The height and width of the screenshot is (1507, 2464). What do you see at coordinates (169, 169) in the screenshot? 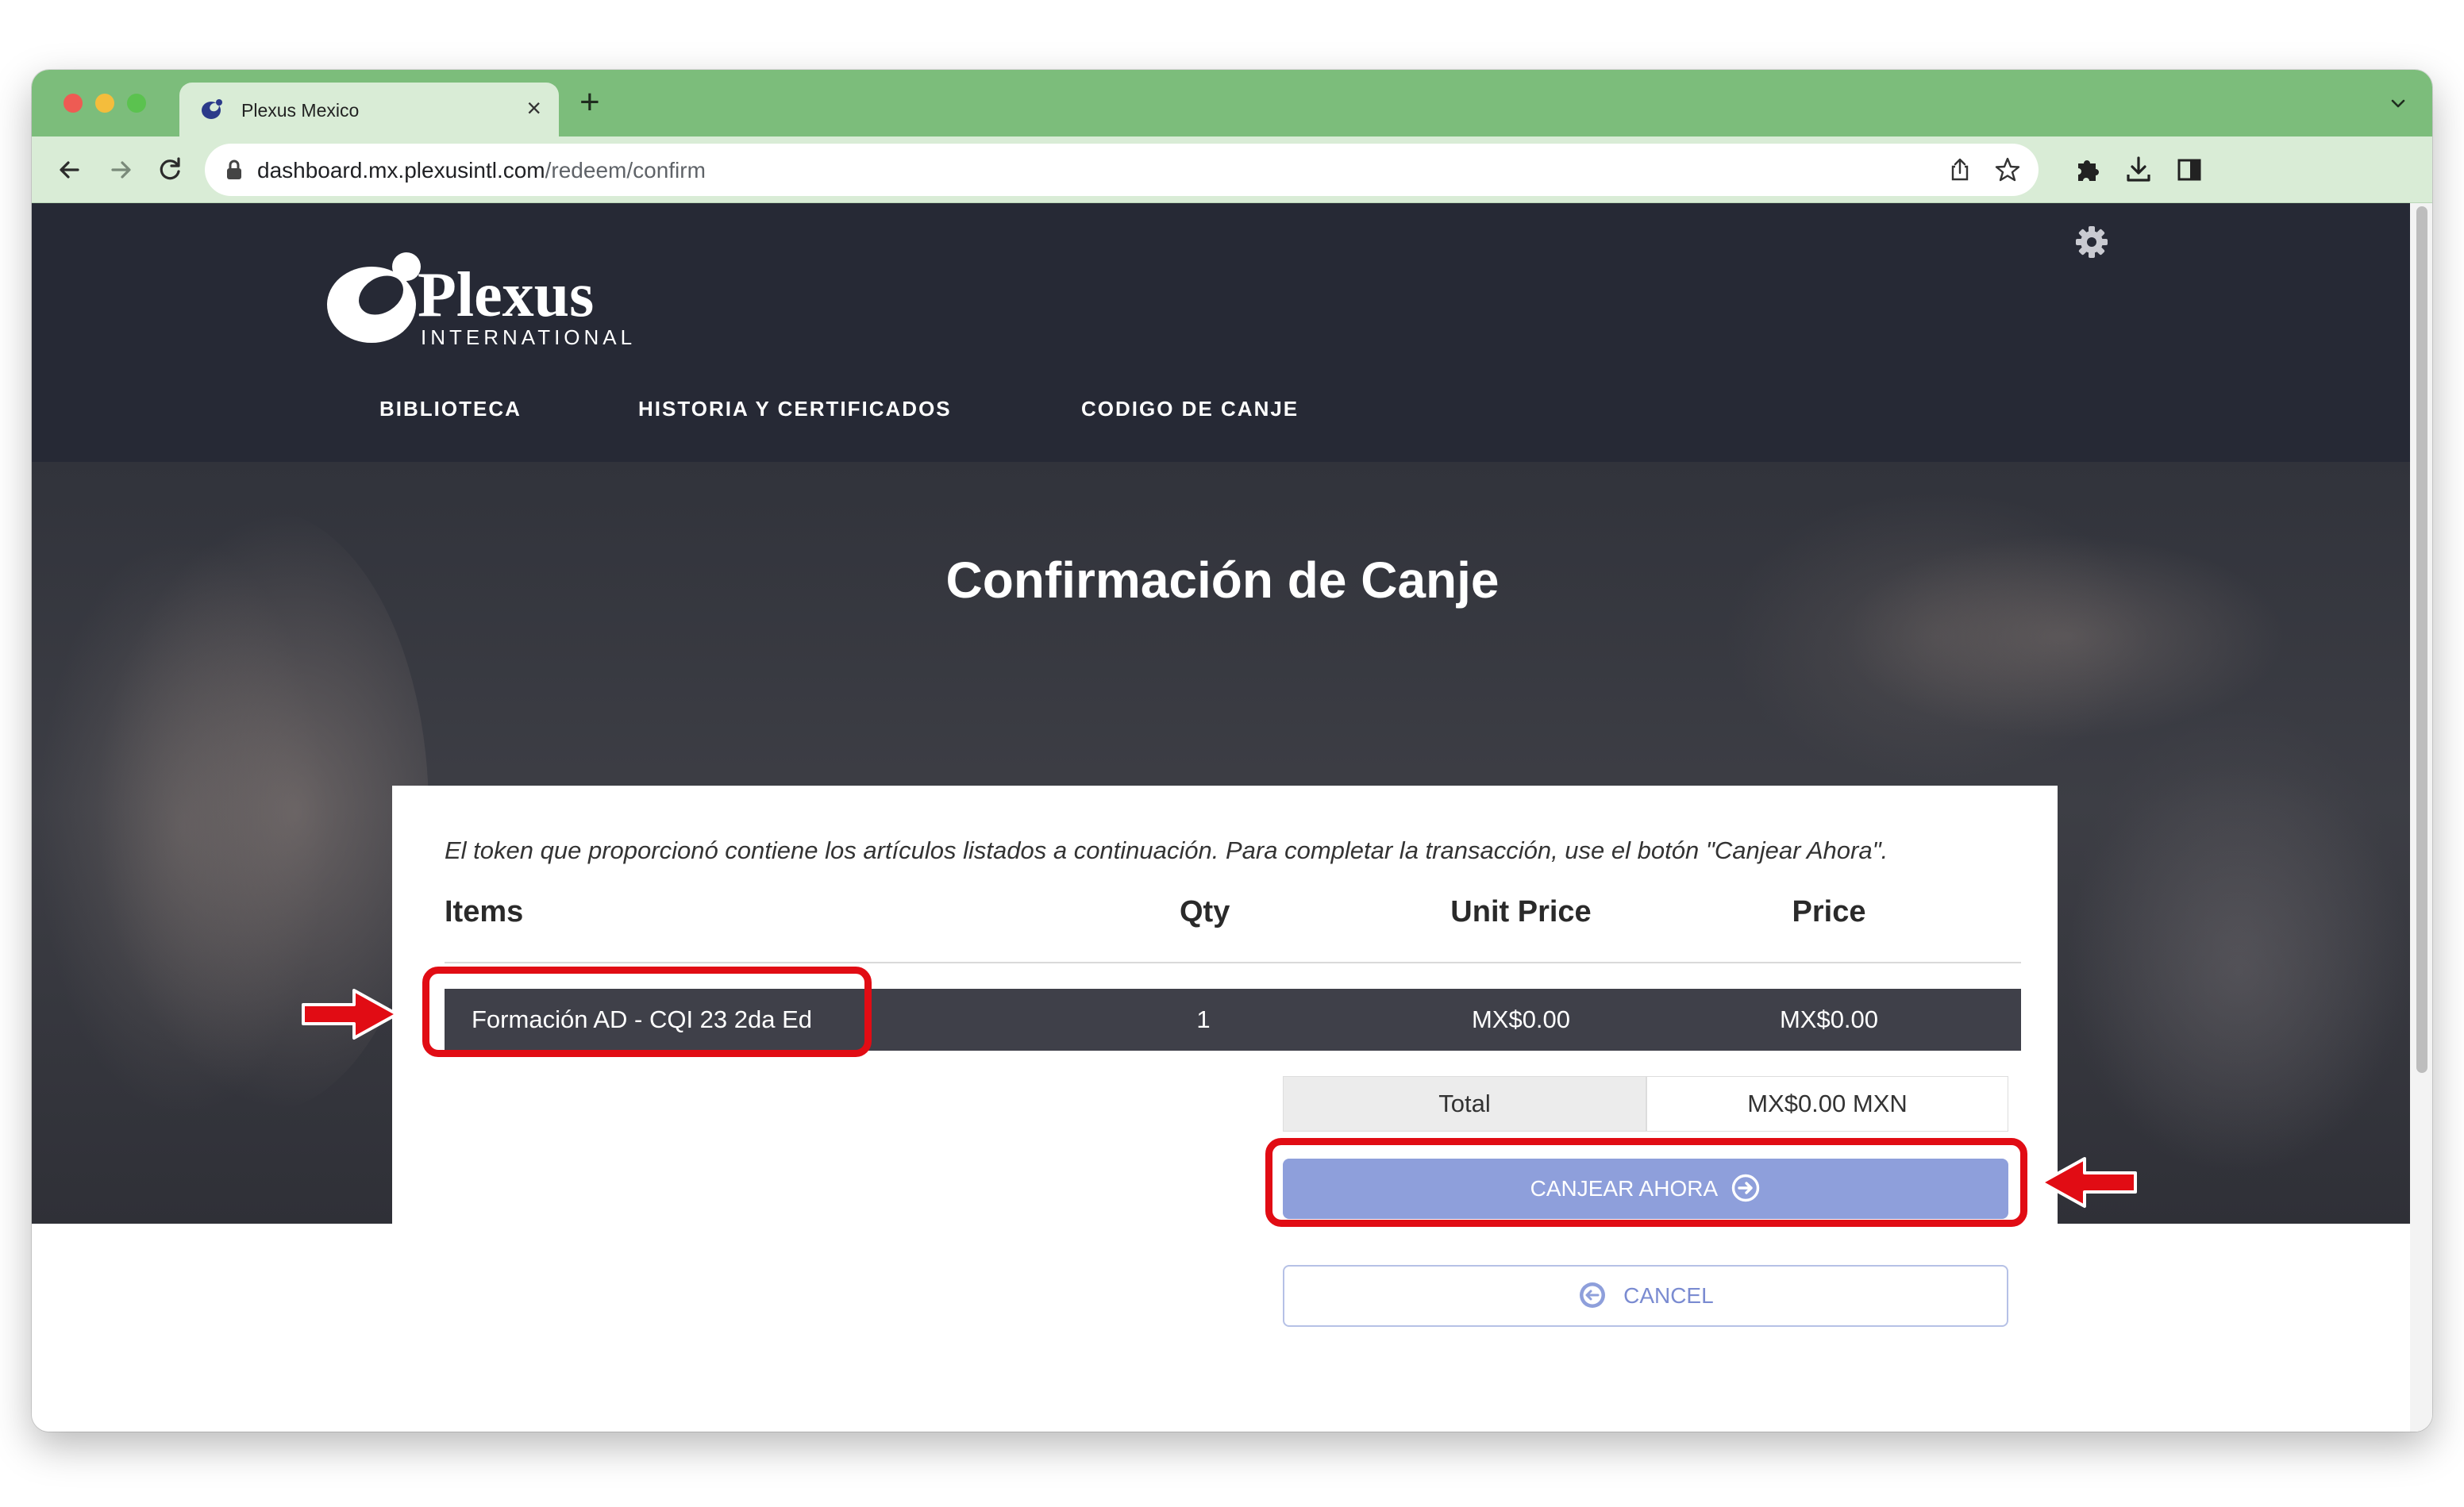
I see `reload-icon` at bounding box center [169, 169].